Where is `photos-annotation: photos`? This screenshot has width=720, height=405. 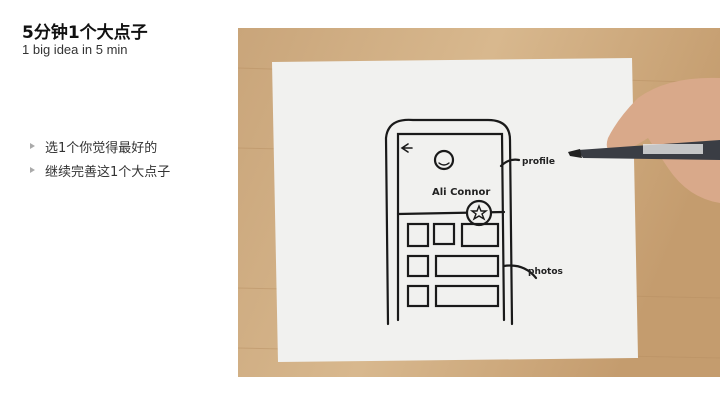
photos-annotation: photos is located at coordinates (545, 272).